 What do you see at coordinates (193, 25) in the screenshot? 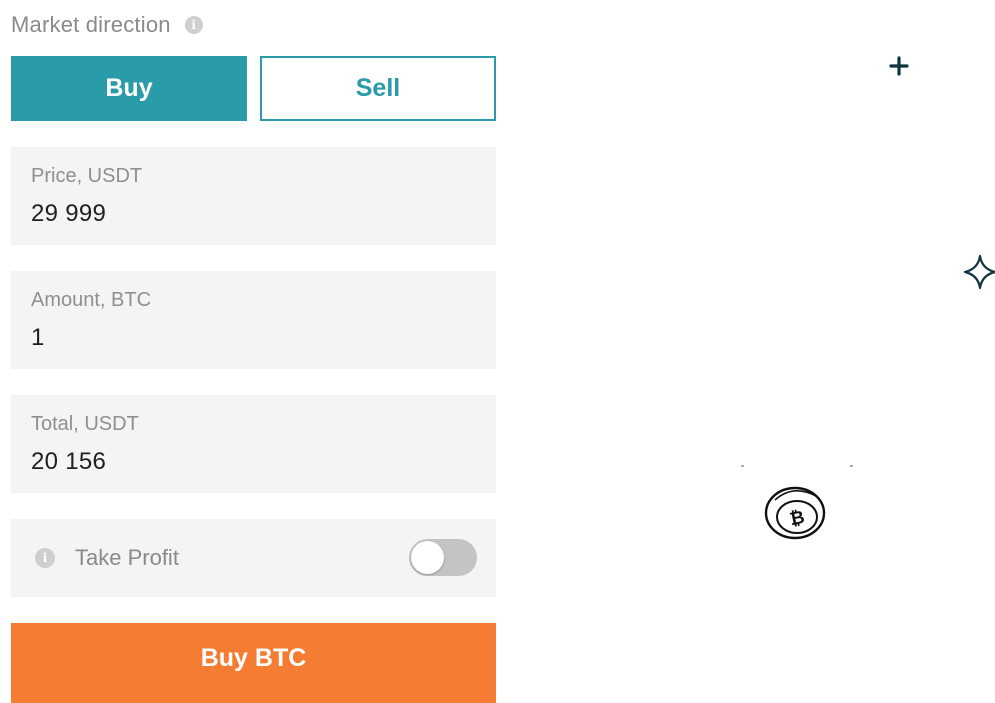
I see `info-icon: i` at bounding box center [193, 25].